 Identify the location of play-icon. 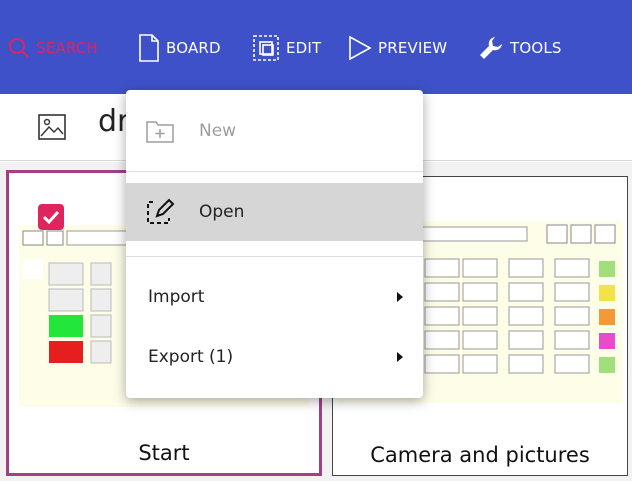
(360, 48).